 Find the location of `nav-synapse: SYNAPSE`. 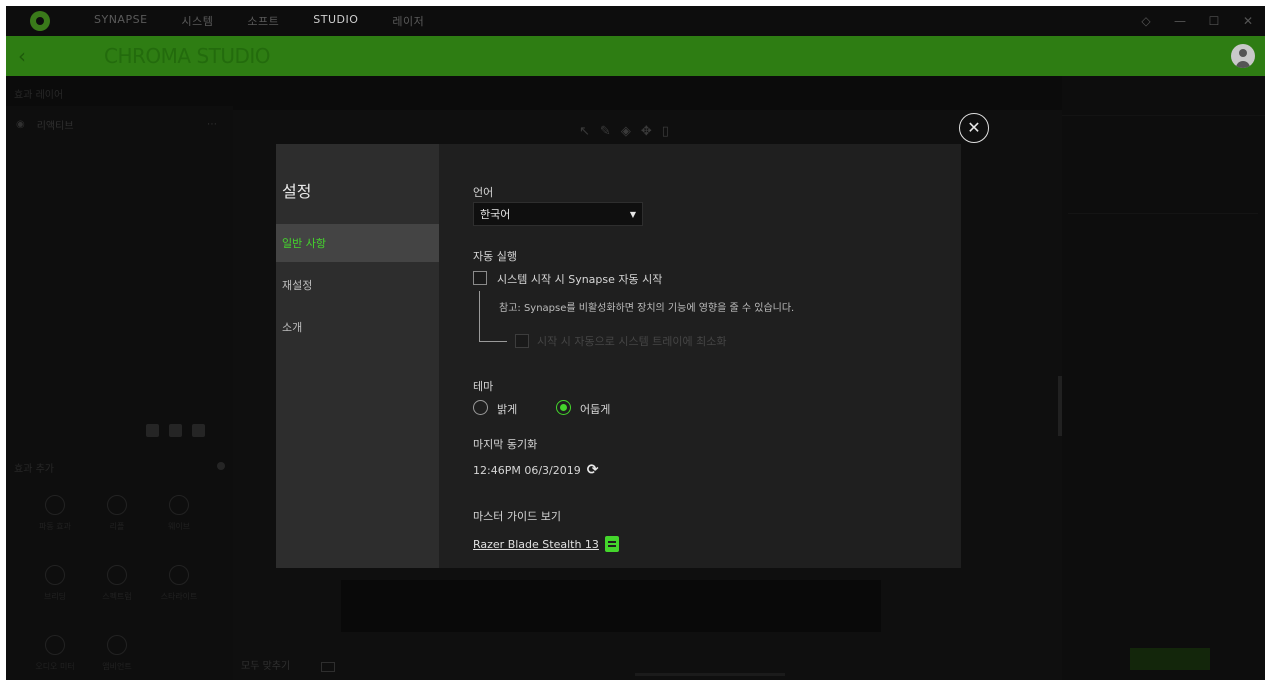

nav-synapse: SYNAPSE is located at coordinates (121, 21).